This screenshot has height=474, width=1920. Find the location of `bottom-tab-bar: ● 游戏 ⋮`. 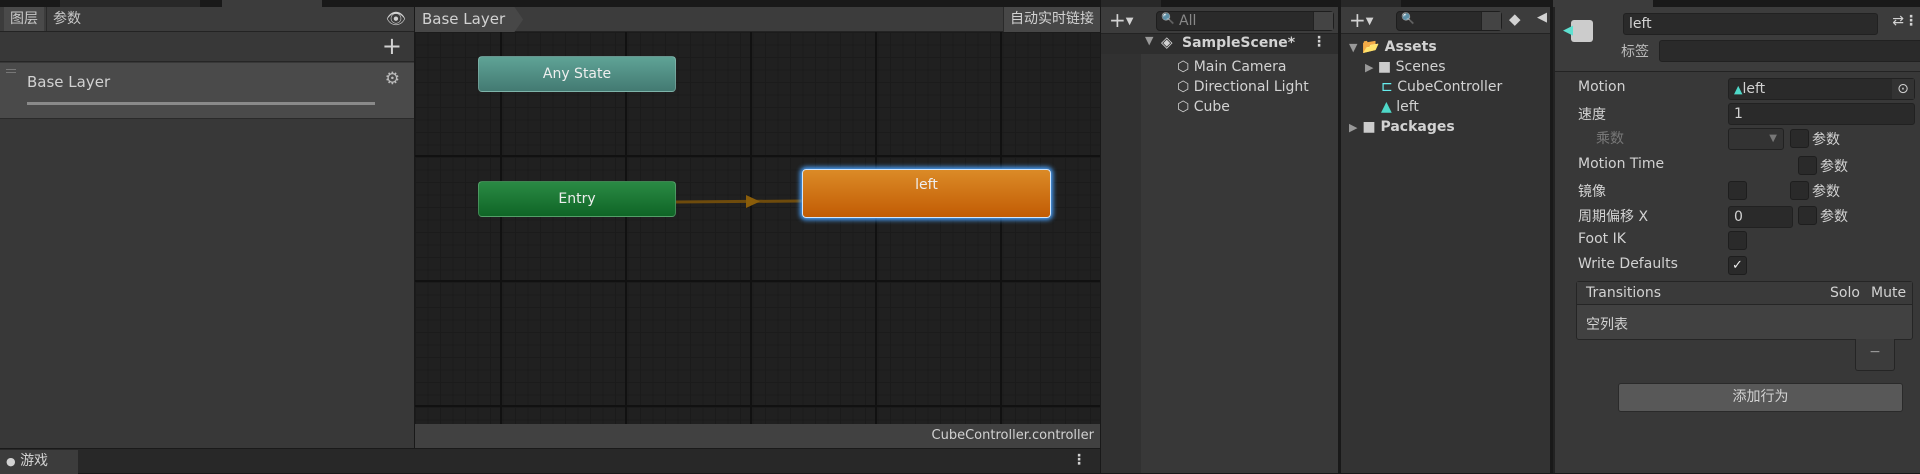

bottom-tab-bar: ● 游戏 ⋮ is located at coordinates (550, 461).